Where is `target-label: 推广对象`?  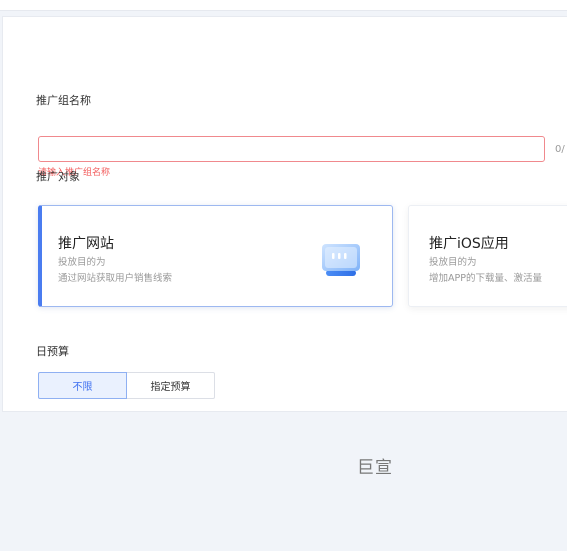
target-label: 推广对象 is located at coordinates (58, 176).